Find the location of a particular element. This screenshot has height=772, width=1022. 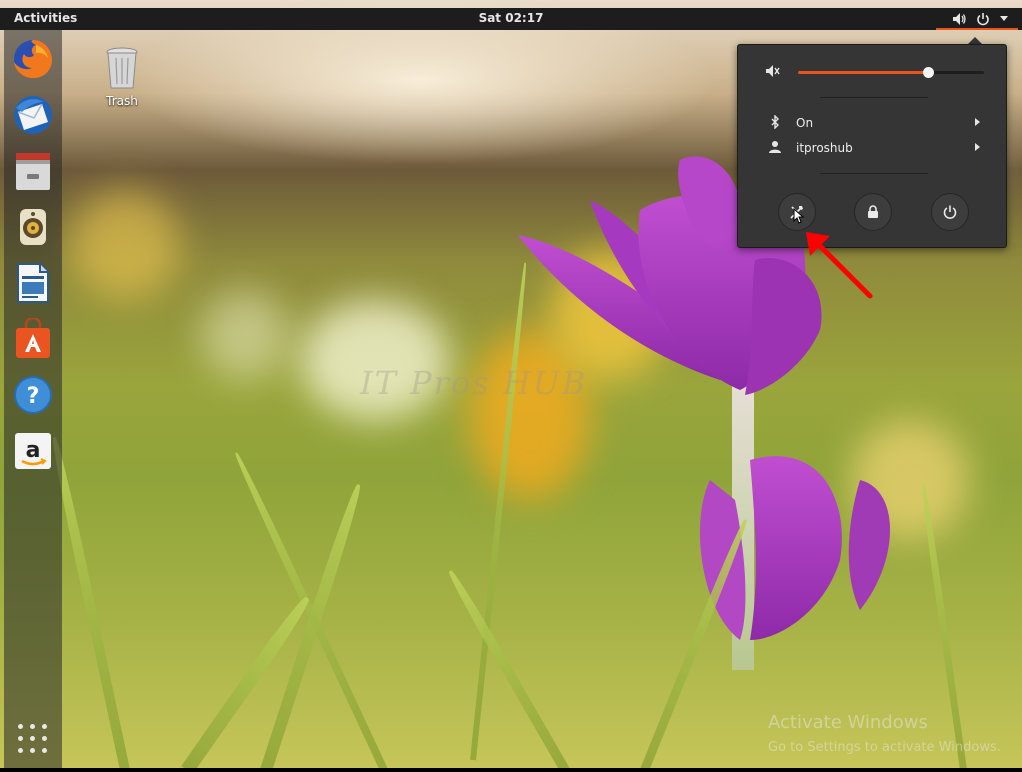

dock: ? a is located at coordinates (33, 399).